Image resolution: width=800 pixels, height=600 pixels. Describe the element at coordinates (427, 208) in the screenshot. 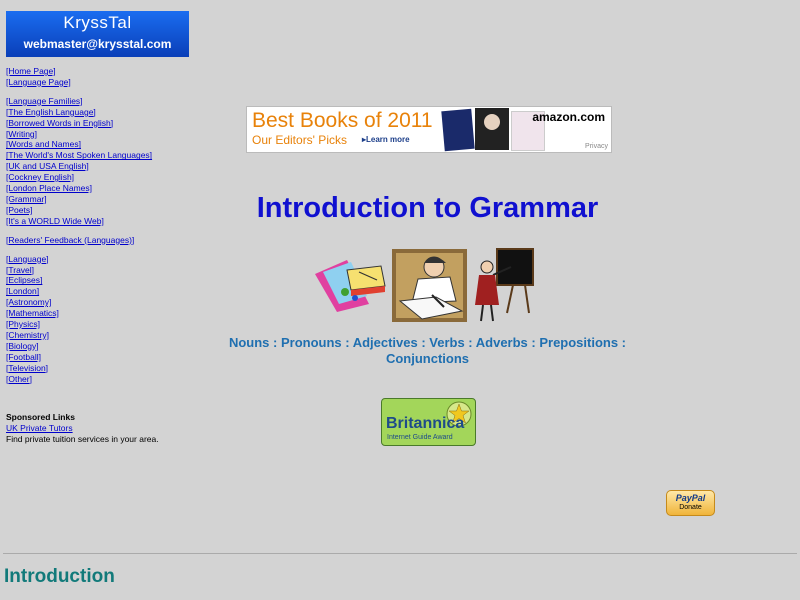

I see `page-title: Introduction to Grammar` at that location.